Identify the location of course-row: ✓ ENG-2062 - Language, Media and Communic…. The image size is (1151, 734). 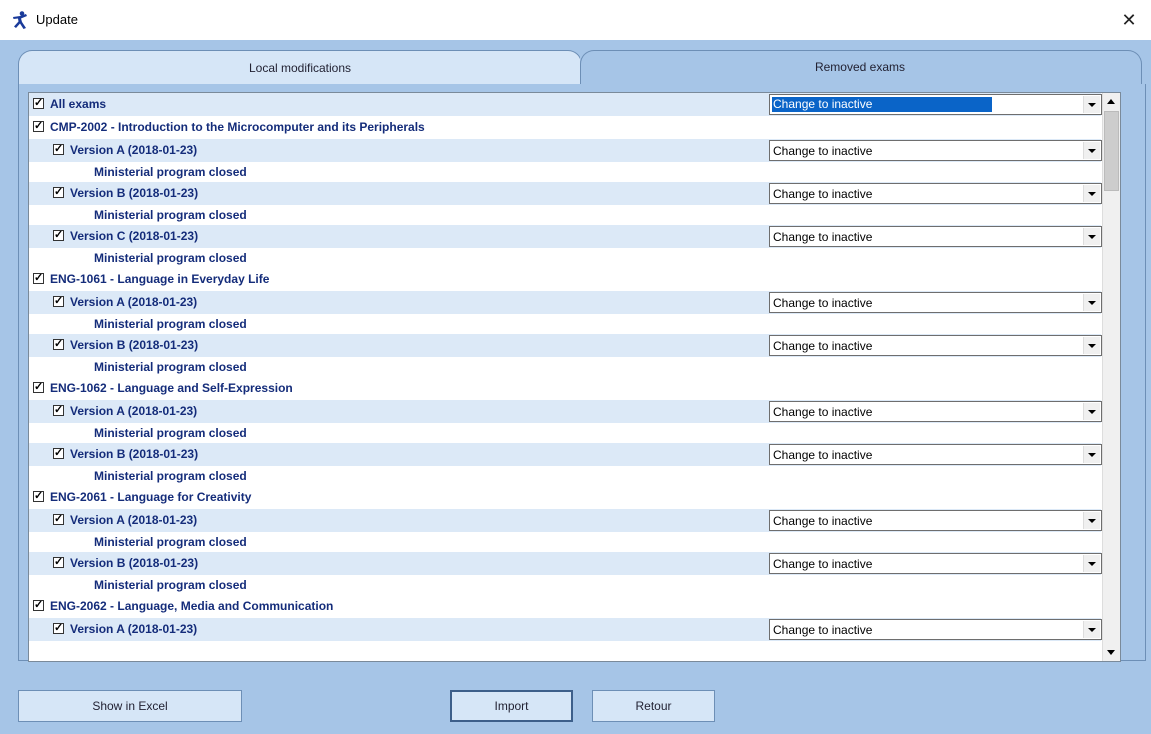
(565, 606).